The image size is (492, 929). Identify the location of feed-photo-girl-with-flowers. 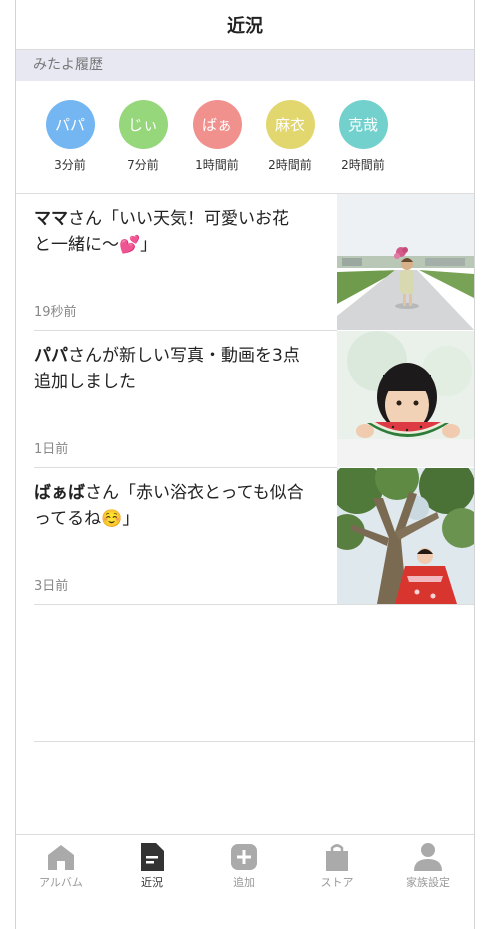
(405, 262).